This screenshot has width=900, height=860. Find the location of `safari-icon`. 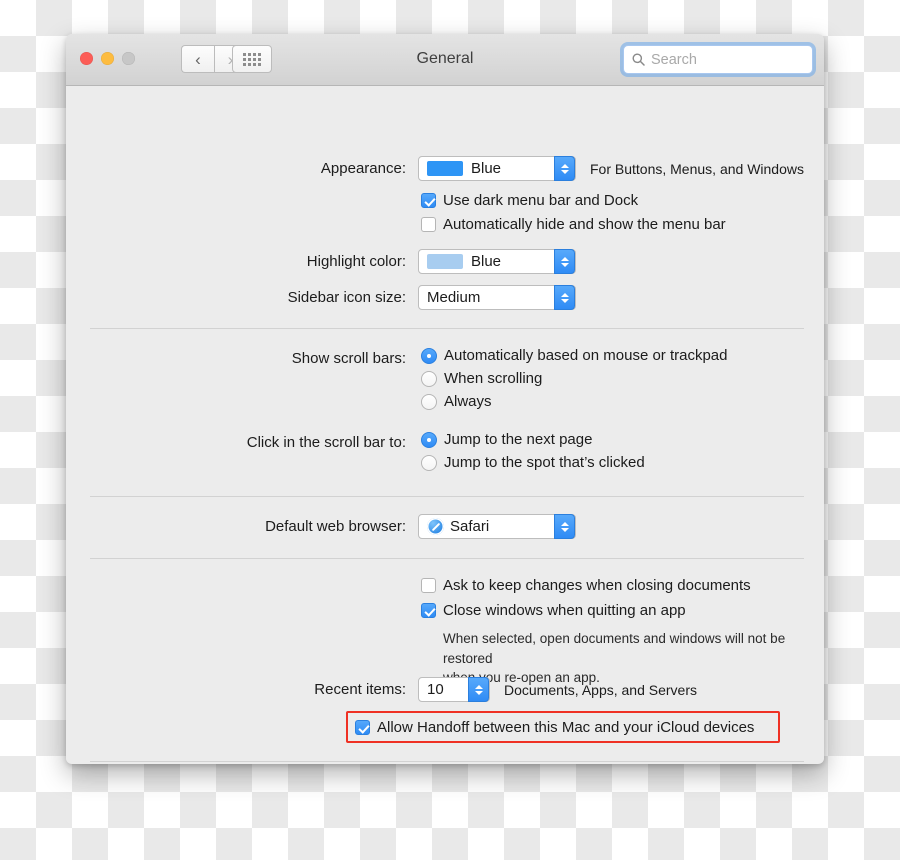

safari-icon is located at coordinates (435, 526).